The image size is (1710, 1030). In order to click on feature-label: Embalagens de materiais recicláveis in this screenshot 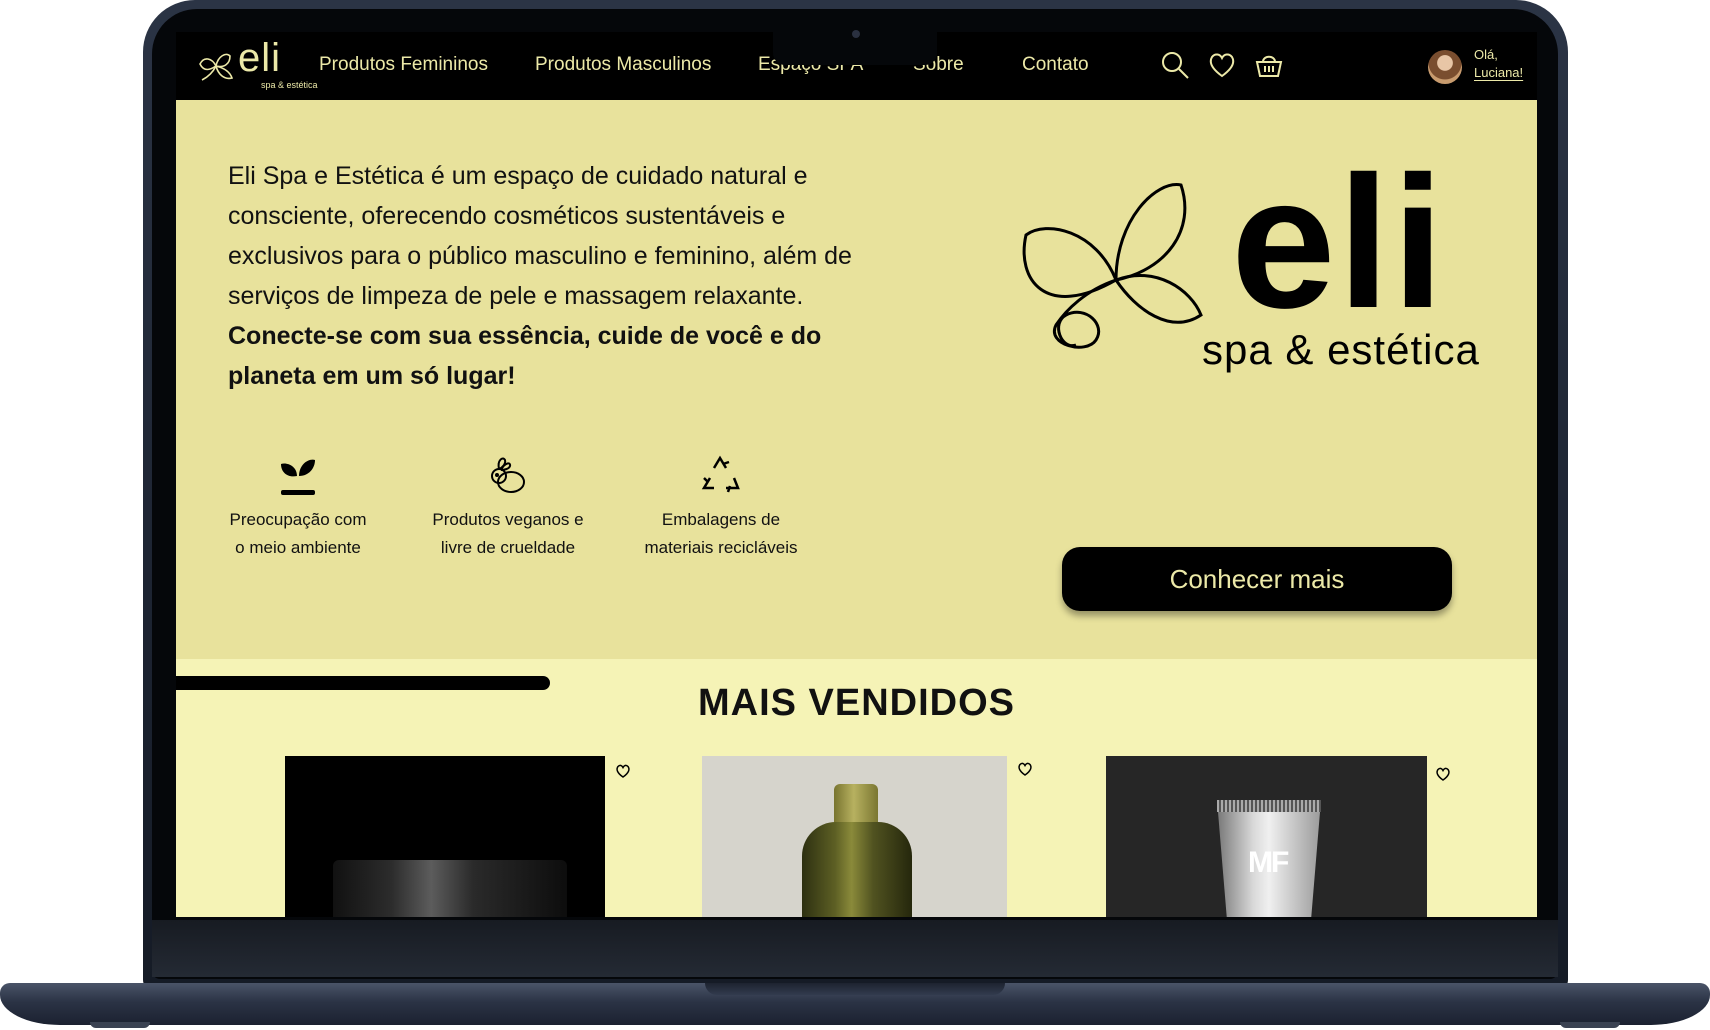, I will do `click(721, 534)`.